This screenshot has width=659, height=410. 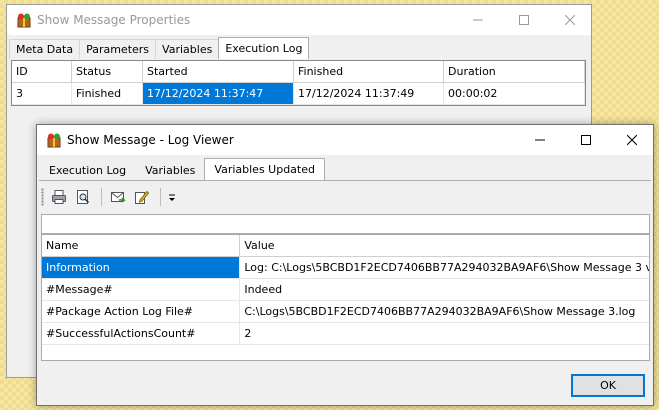 I want to click on tab-parameters: Parameters, so click(x=118, y=49).